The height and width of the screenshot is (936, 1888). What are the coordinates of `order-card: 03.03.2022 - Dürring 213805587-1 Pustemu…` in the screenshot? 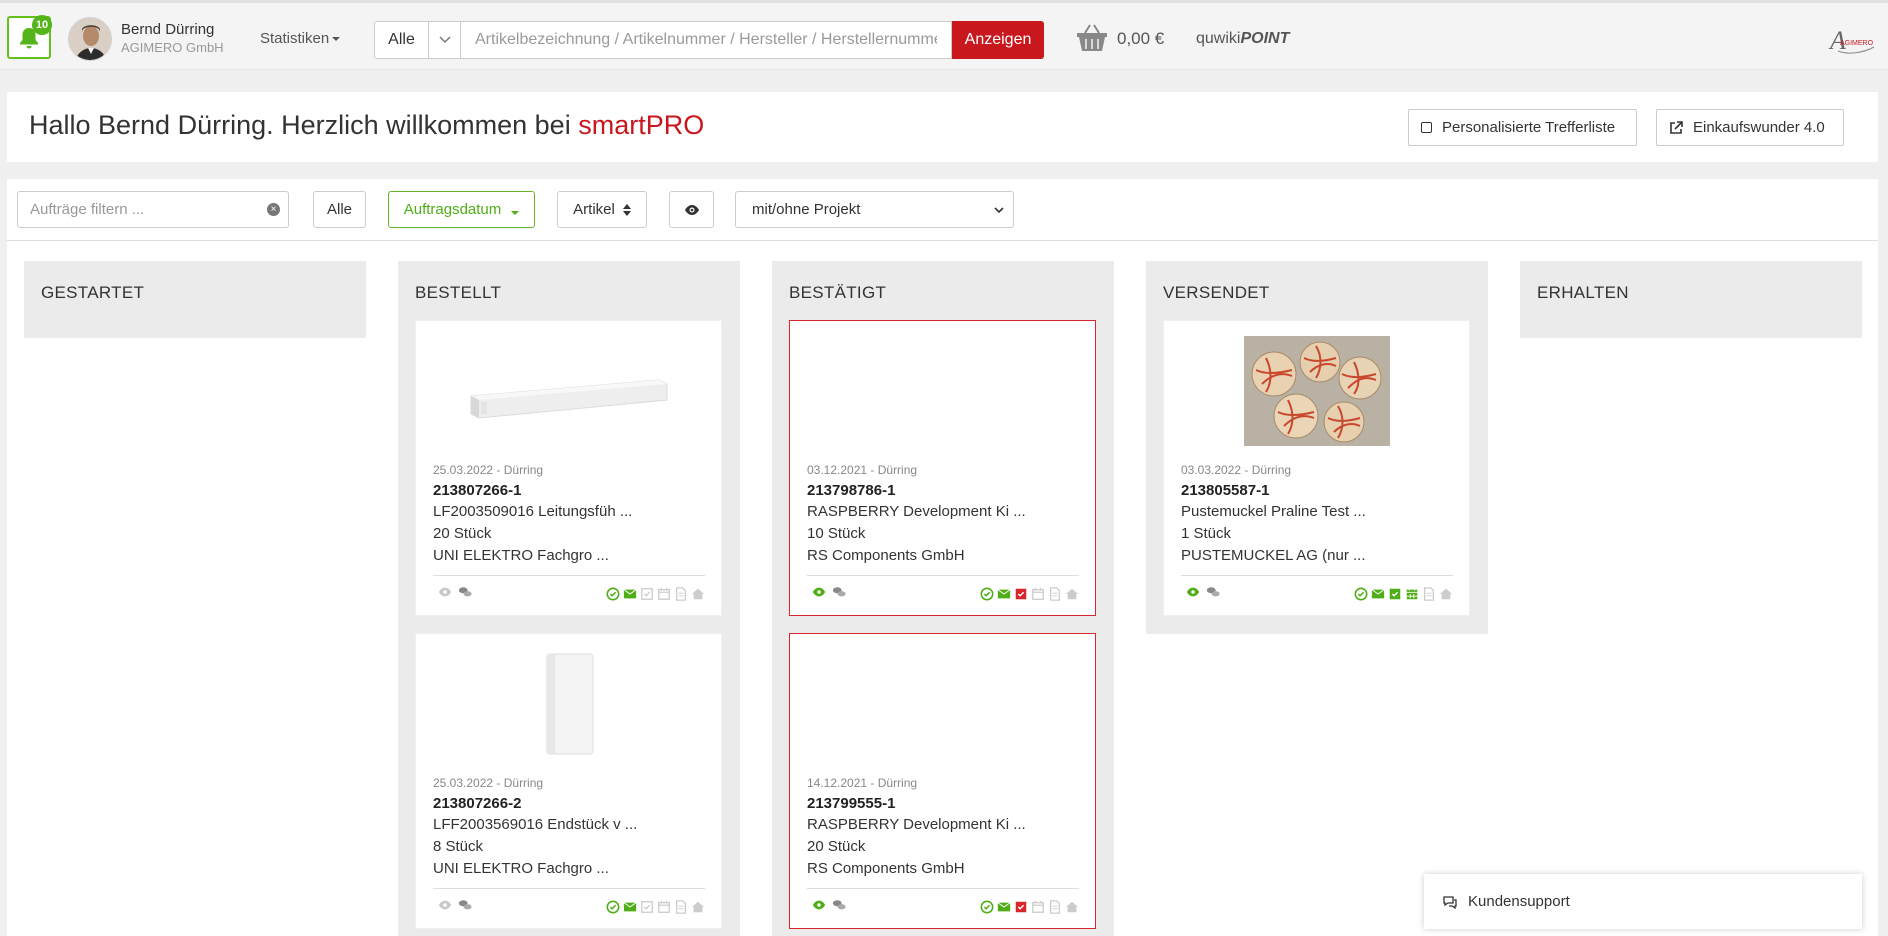 It's located at (1316, 468).